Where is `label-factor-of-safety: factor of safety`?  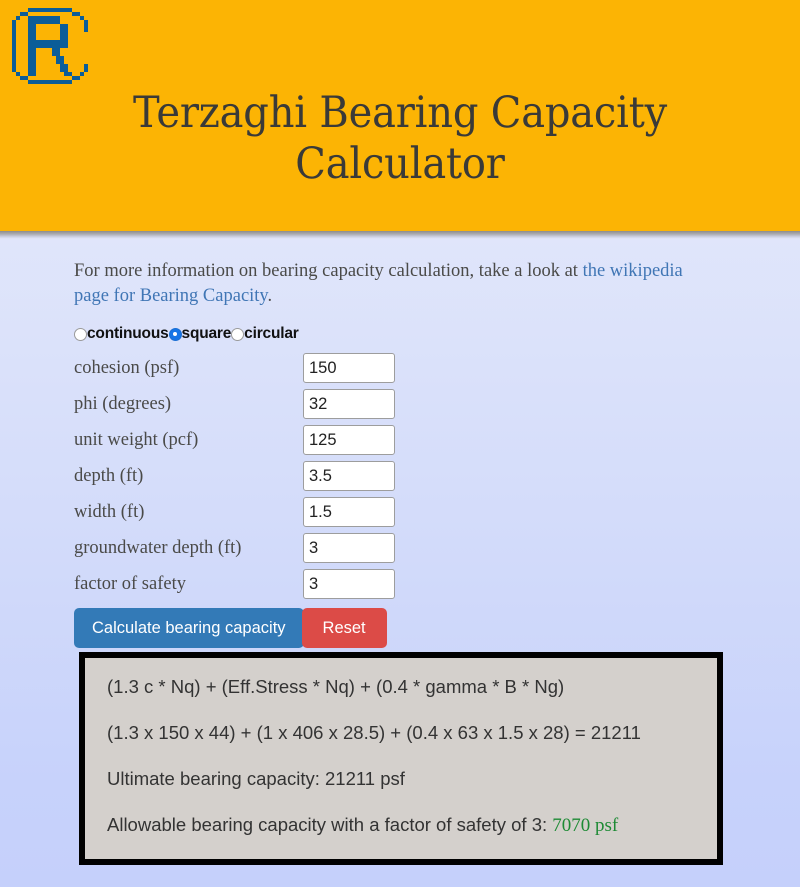
label-factor-of-safety: factor of safety is located at coordinates (130, 583).